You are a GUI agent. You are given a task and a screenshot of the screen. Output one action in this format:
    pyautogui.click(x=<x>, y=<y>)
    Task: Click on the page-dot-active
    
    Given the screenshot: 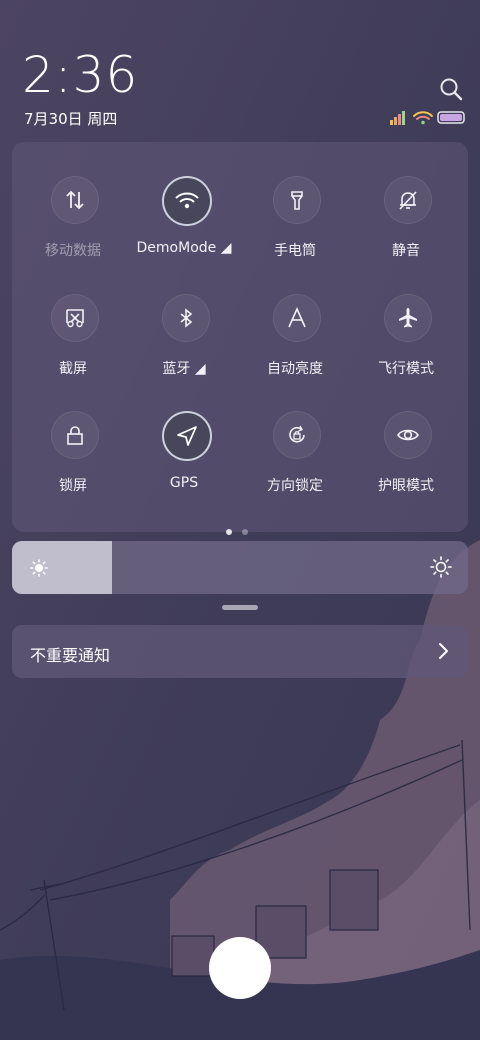 What is the action you would take?
    pyautogui.click(x=229, y=532)
    